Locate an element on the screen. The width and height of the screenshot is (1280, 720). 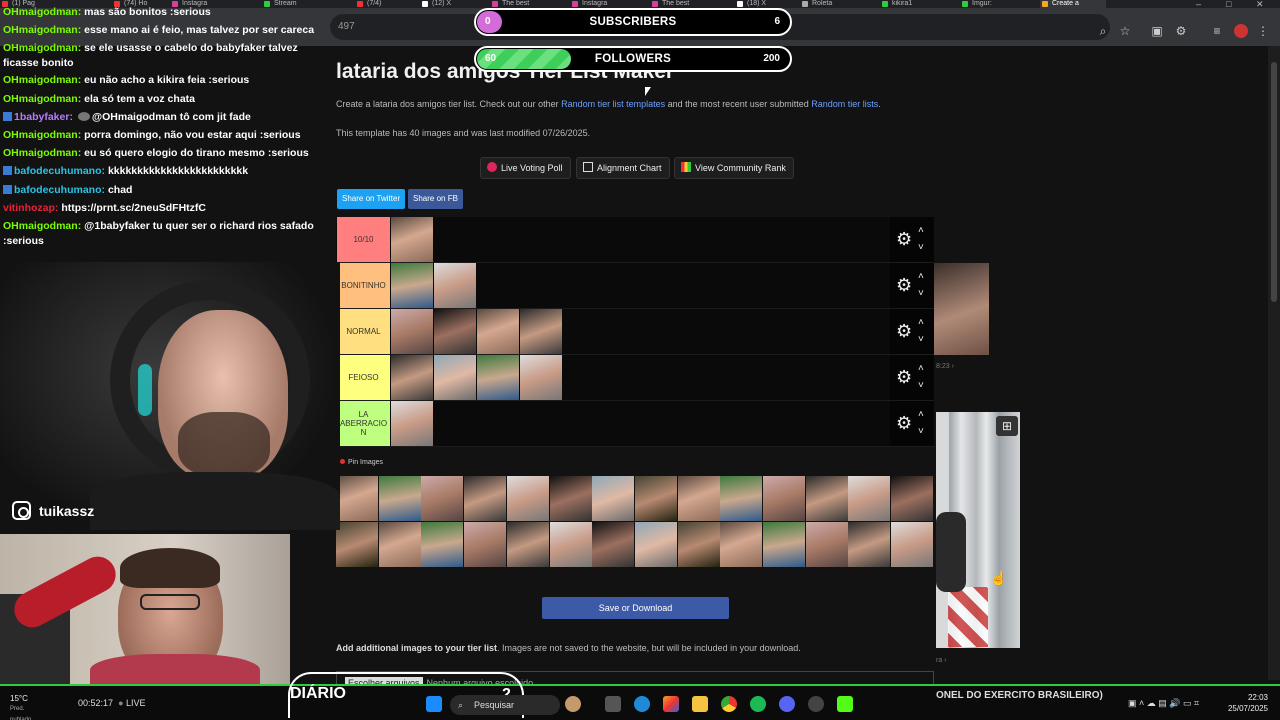
zoom-icon: ⌕ is located at coordinates (1103, 31).